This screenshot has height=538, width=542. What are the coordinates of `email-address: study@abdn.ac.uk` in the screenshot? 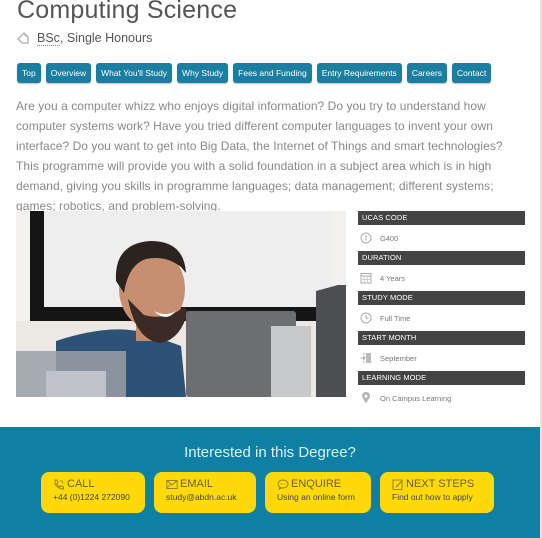 It's located at (201, 497).